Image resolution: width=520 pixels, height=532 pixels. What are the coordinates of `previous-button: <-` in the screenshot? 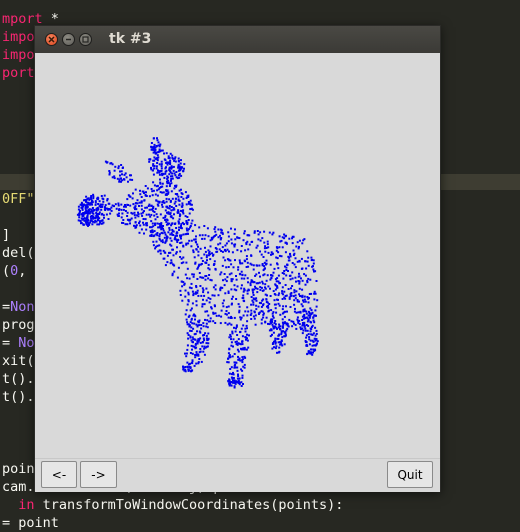 It's located at (59, 474).